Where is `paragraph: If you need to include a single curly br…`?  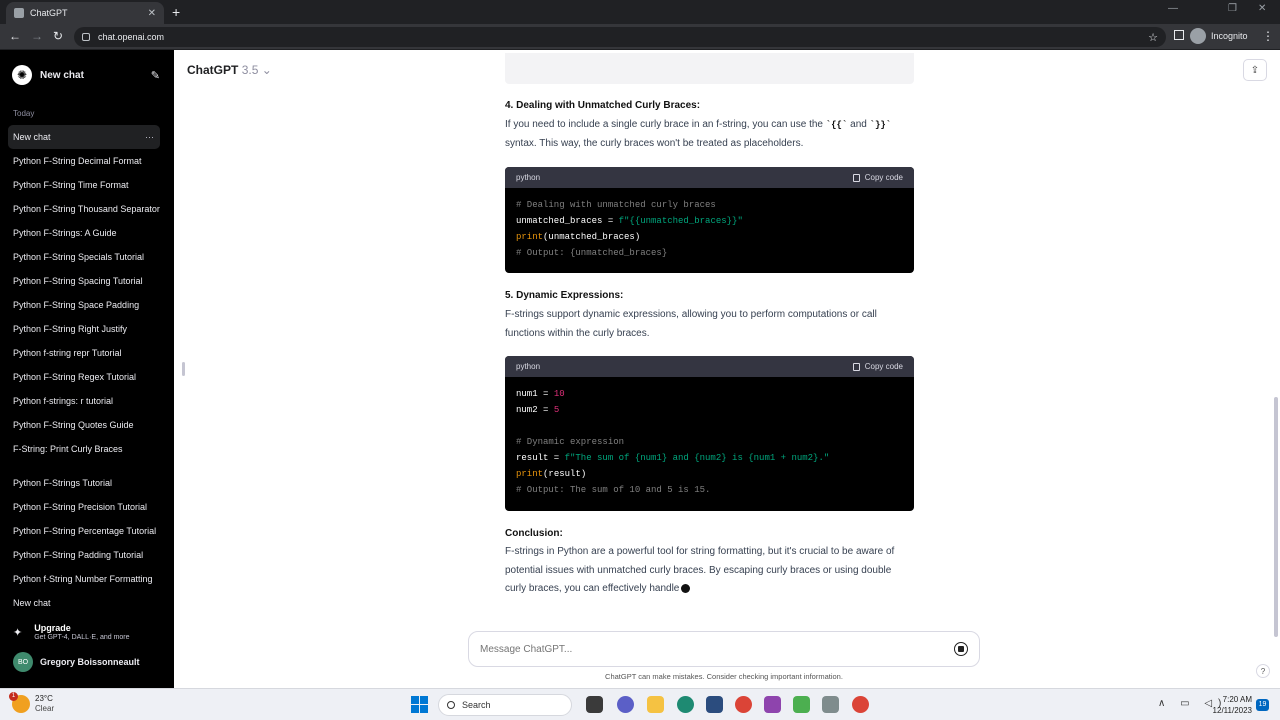 paragraph: If you need to include a single curly br… is located at coordinates (698, 134).